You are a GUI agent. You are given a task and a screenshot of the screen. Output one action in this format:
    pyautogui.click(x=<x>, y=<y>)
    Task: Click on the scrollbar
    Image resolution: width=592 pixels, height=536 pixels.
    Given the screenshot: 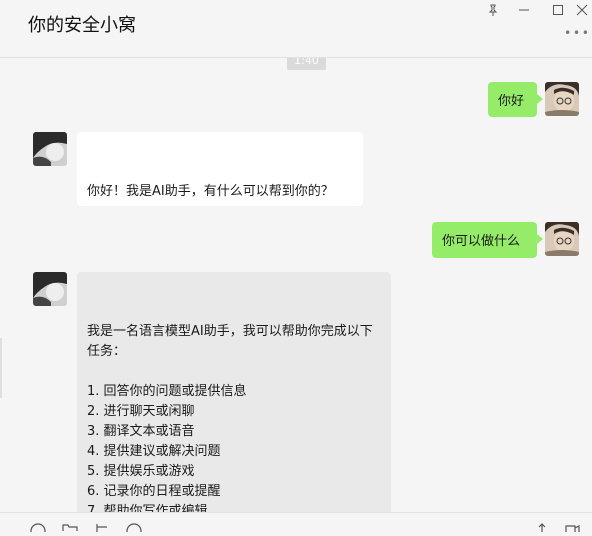 What is the action you would take?
    pyautogui.click(x=1, y=368)
    